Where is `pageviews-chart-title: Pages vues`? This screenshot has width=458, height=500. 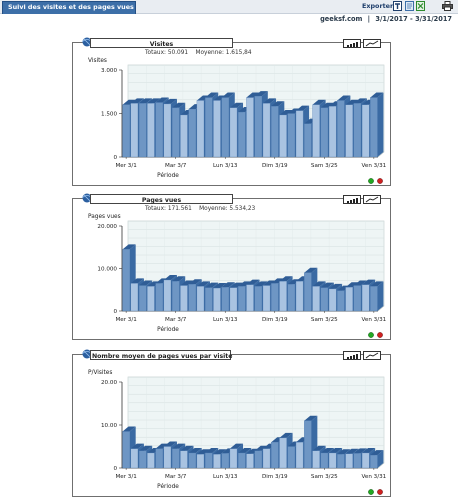 pageviews-chart-title: Pages vues is located at coordinates (162, 200).